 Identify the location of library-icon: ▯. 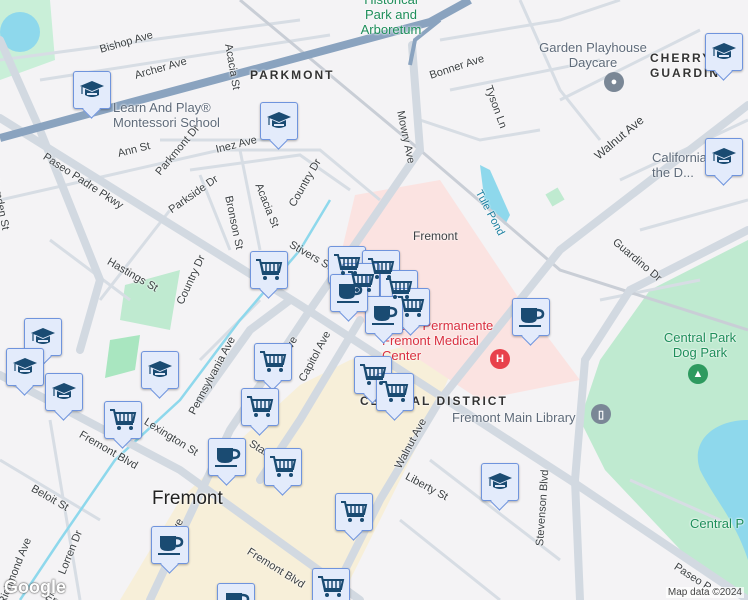
(601, 414).